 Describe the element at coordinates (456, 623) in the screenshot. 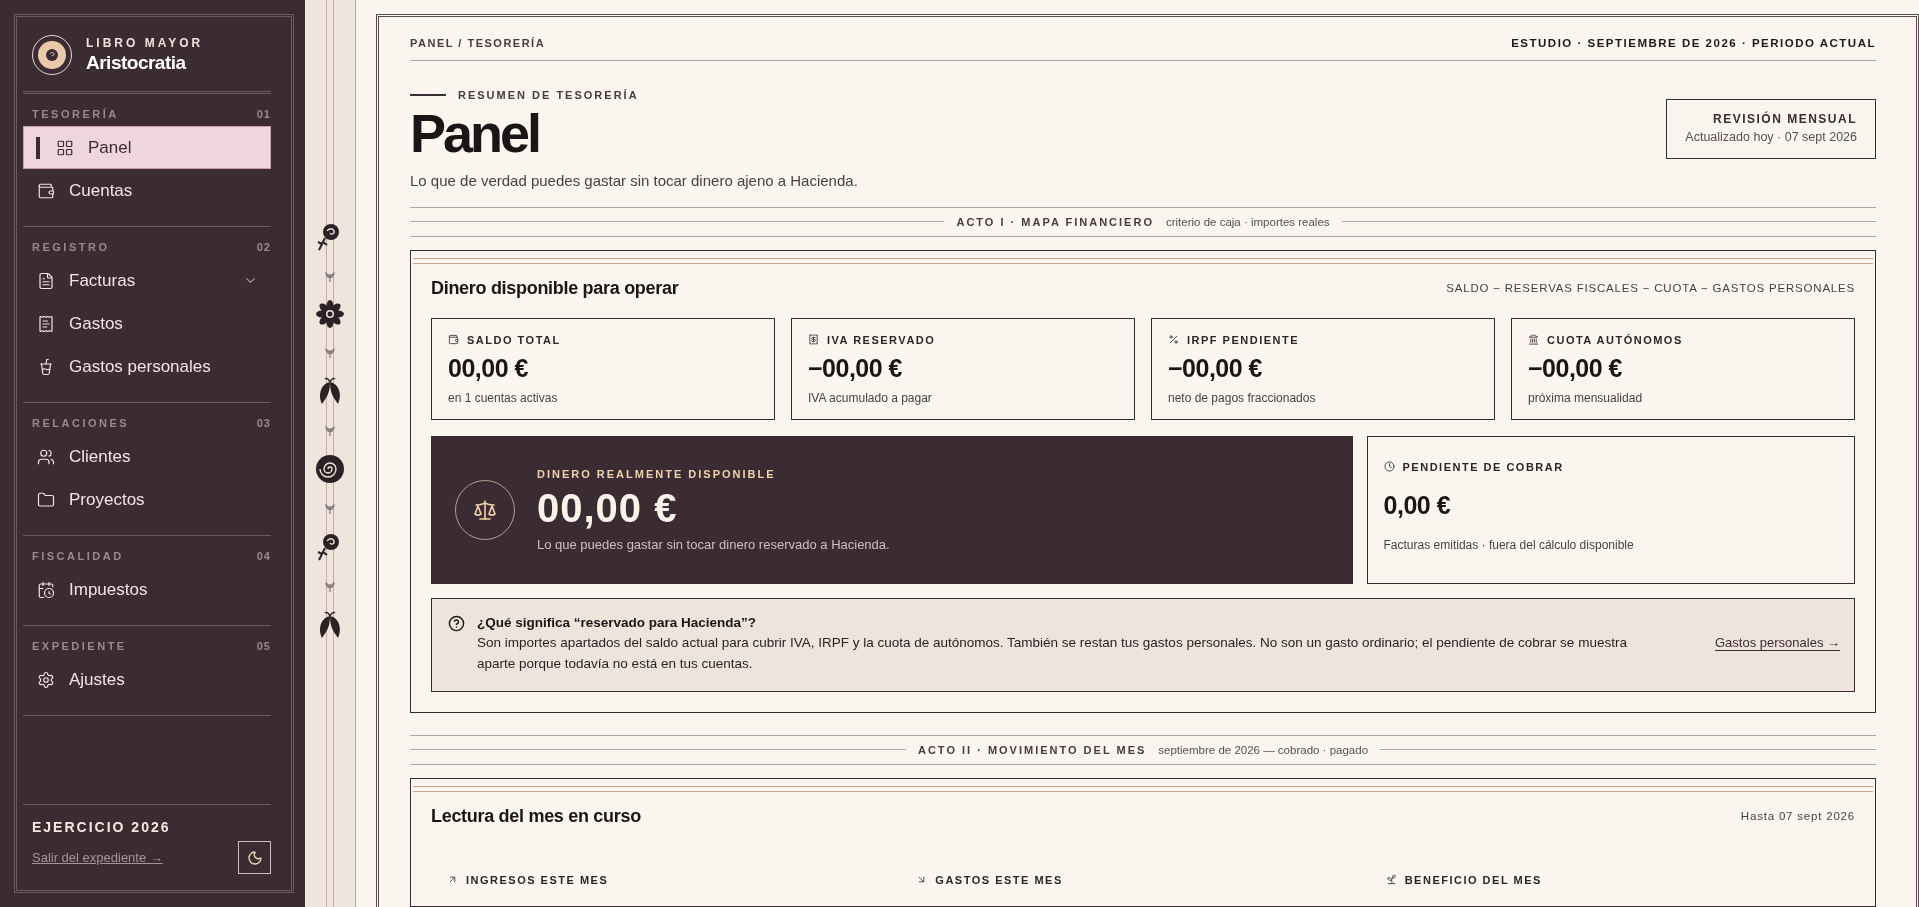

I see `help-icon` at that location.